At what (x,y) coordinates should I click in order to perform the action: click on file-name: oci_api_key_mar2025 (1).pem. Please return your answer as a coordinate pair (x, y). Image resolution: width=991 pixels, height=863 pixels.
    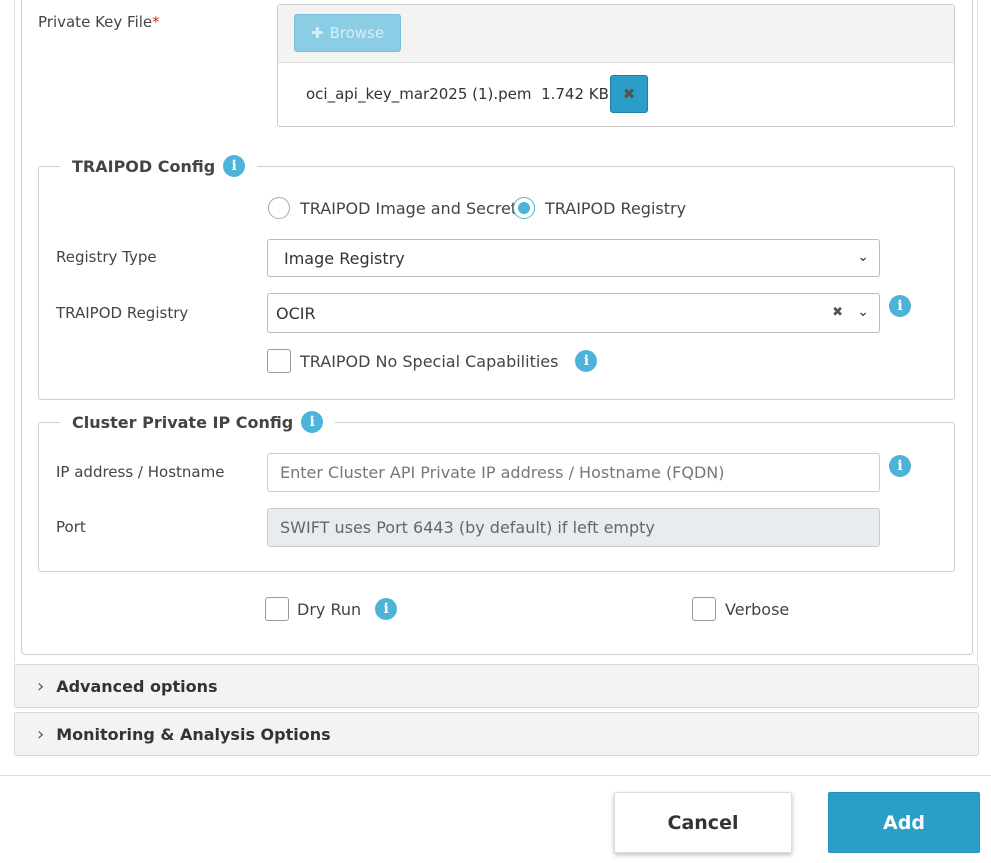
    Looking at the image, I should click on (419, 94).